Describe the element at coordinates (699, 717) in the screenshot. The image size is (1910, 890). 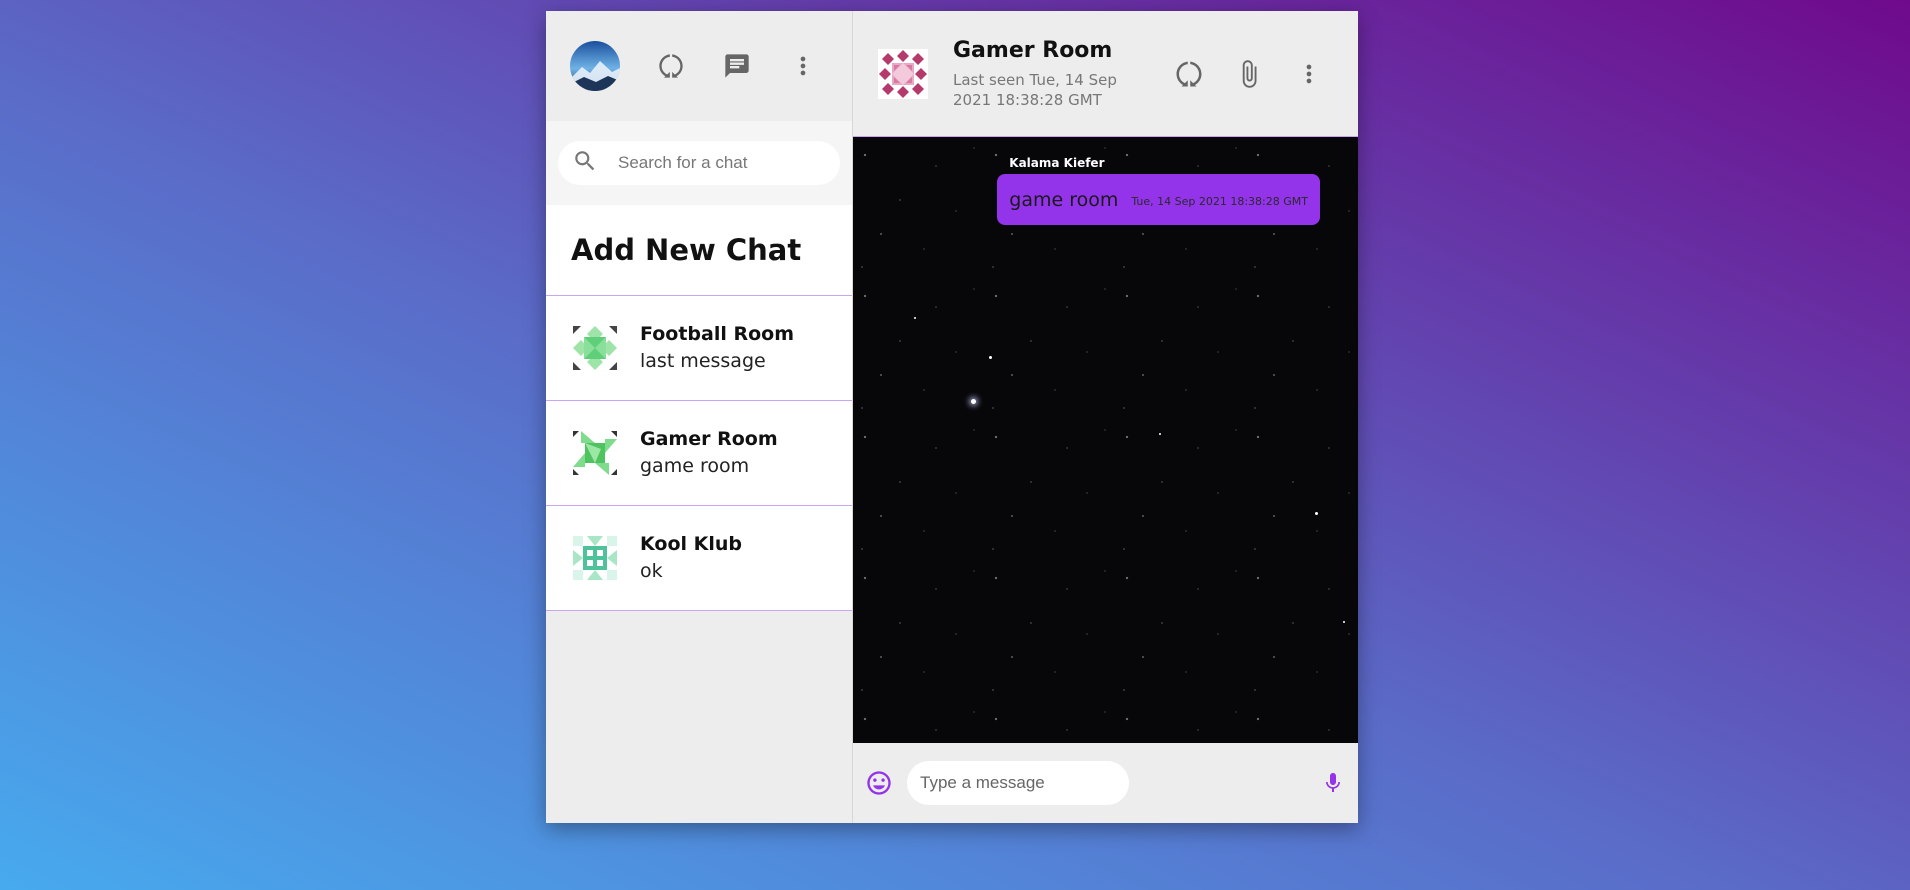
I see `sidebar-empty-area` at that location.